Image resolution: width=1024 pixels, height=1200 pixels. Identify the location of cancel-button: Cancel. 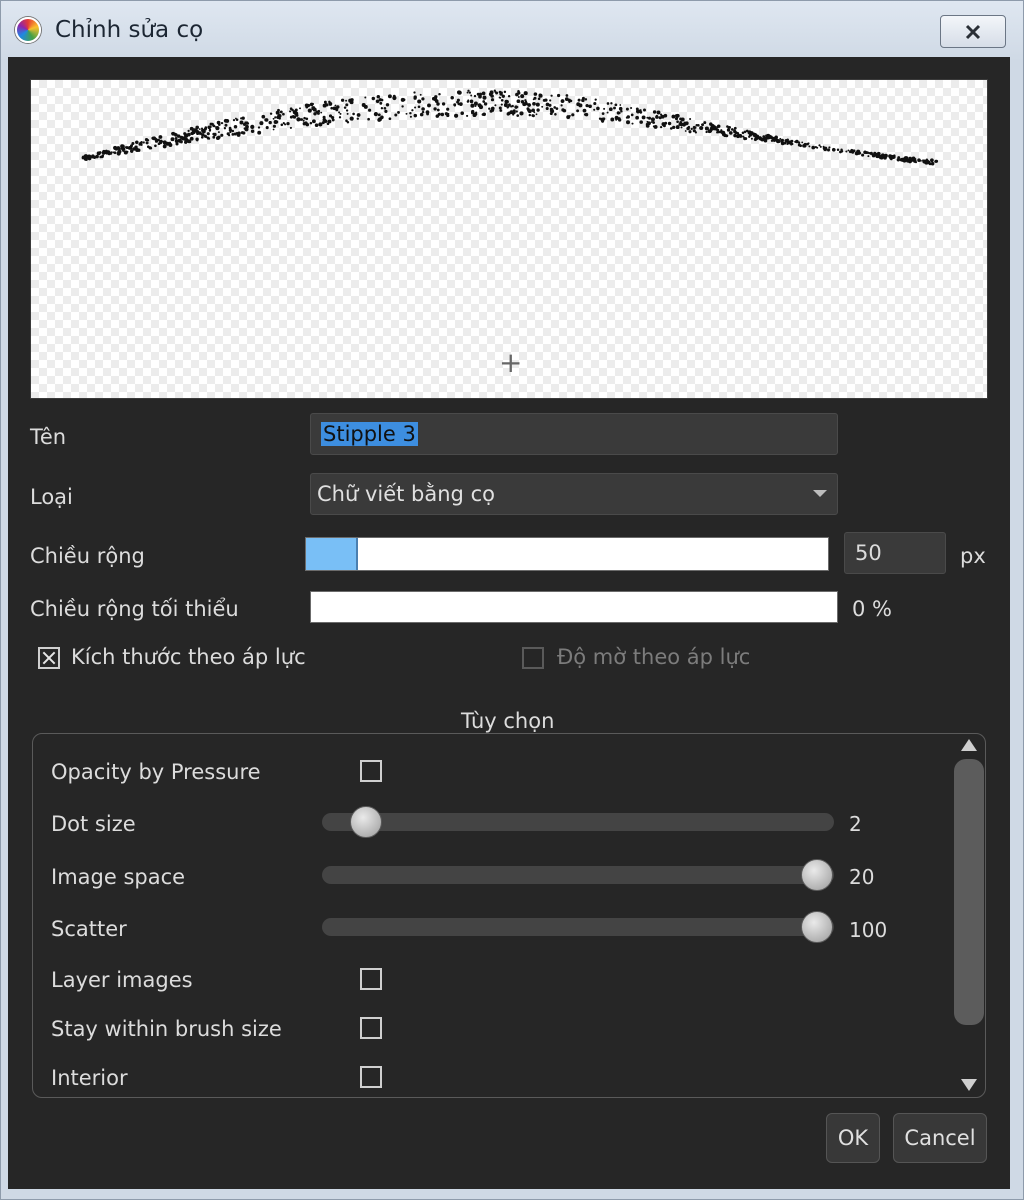
(940, 1138).